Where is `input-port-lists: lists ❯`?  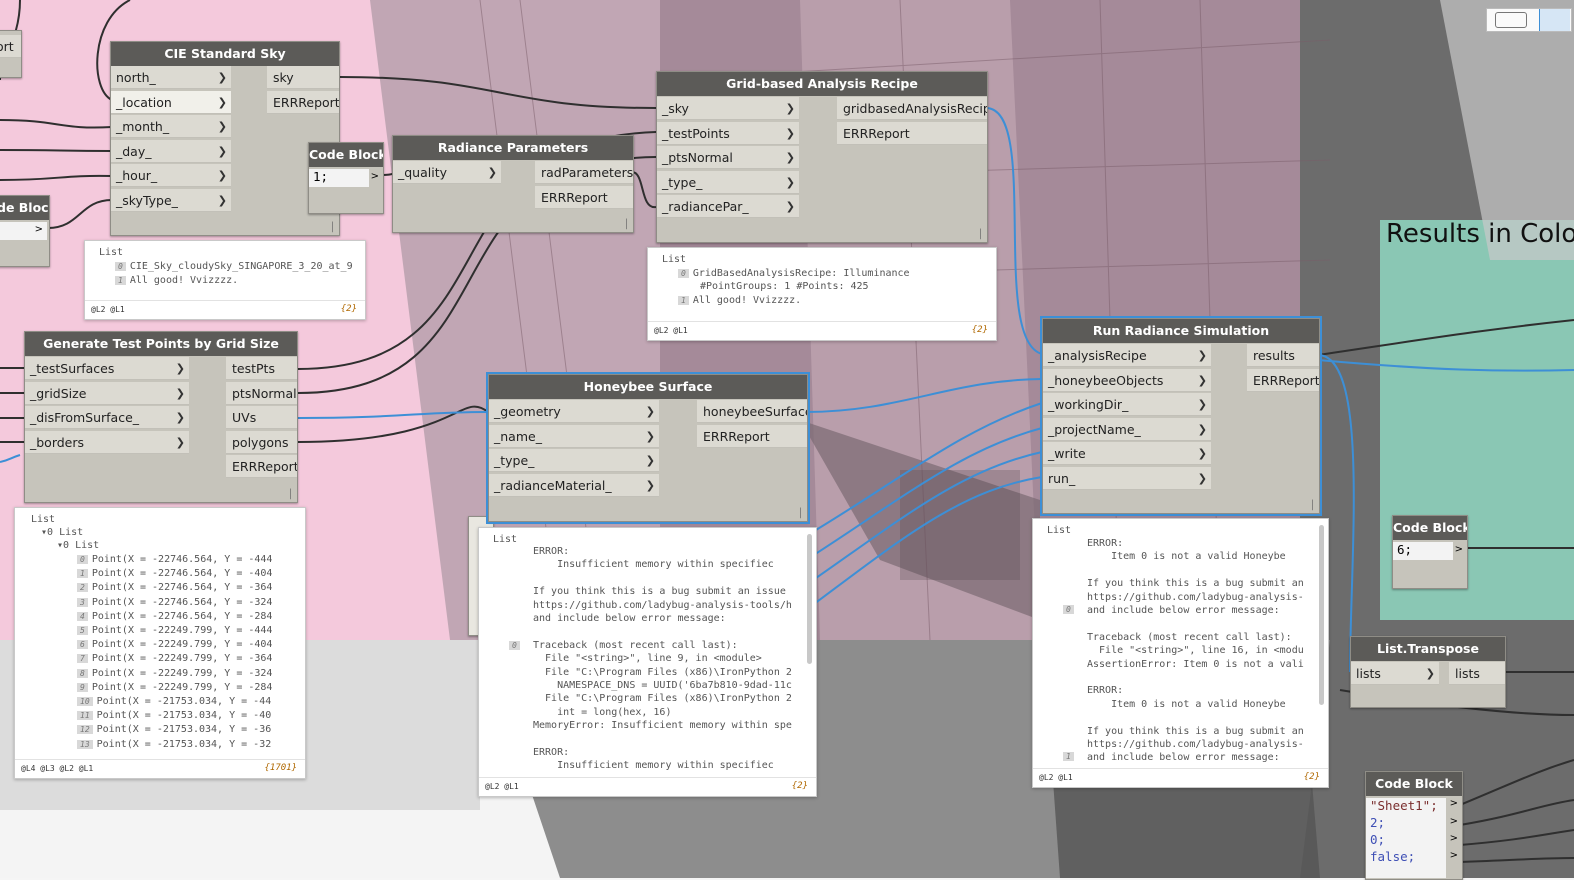
input-port-lists: lists ❯ is located at coordinates (1395, 673).